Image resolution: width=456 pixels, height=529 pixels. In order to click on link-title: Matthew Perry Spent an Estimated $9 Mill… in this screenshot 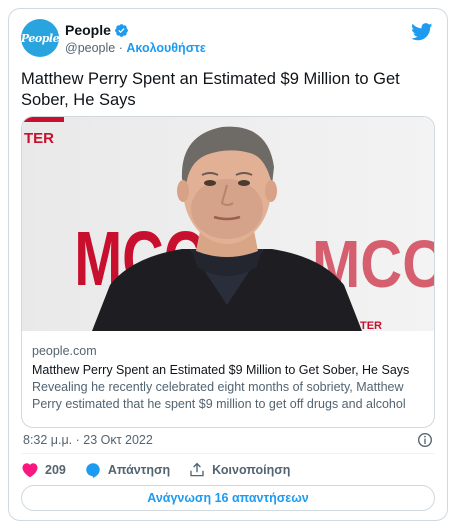, I will do `click(229, 370)`.